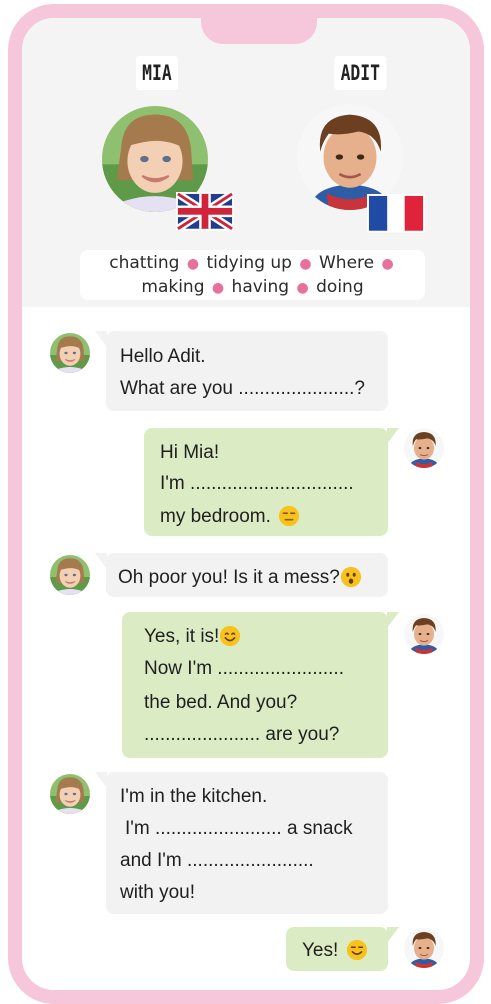 Image resolution: width=491 pixels, height=1004 pixels. Describe the element at coordinates (182, 636) in the screenshot. I see `message-text: Yes, it is!` at that location.